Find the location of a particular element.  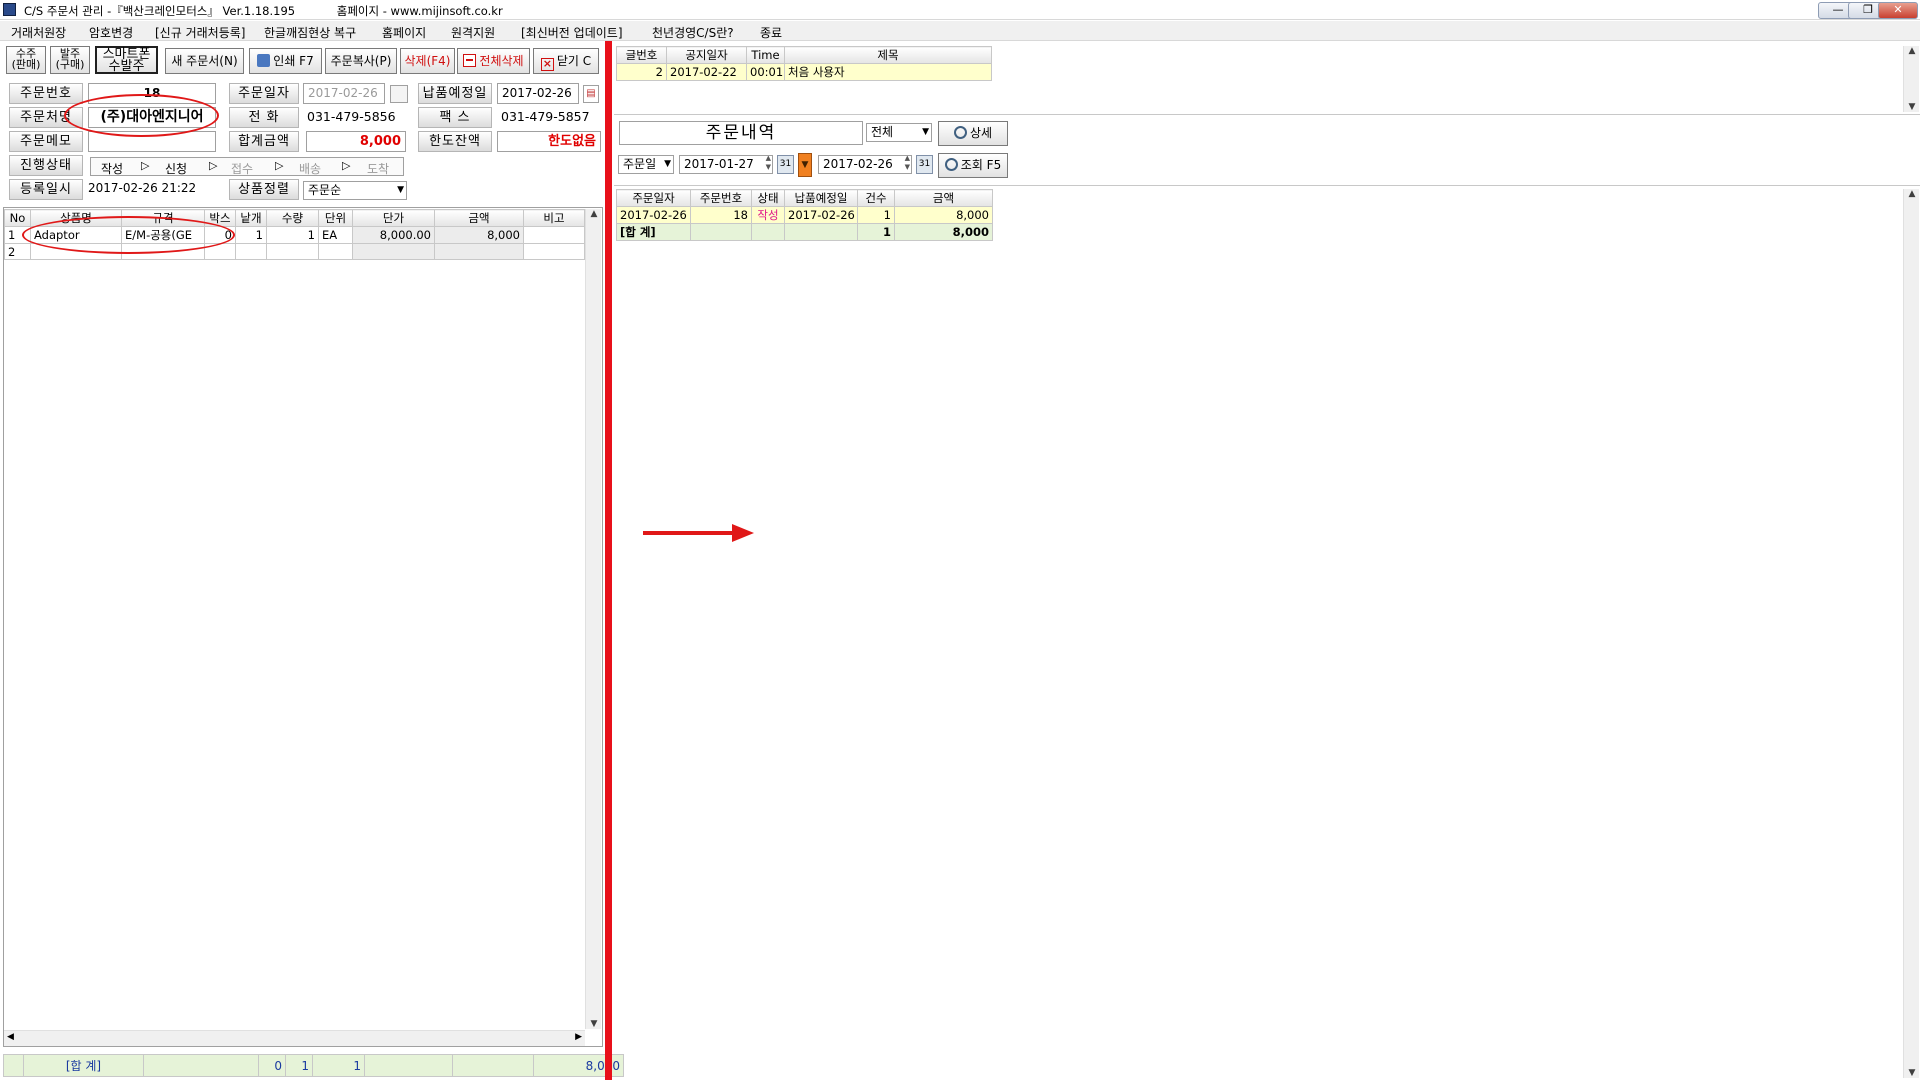

total-label: 합계금액 is located at coordinates (264, 141).